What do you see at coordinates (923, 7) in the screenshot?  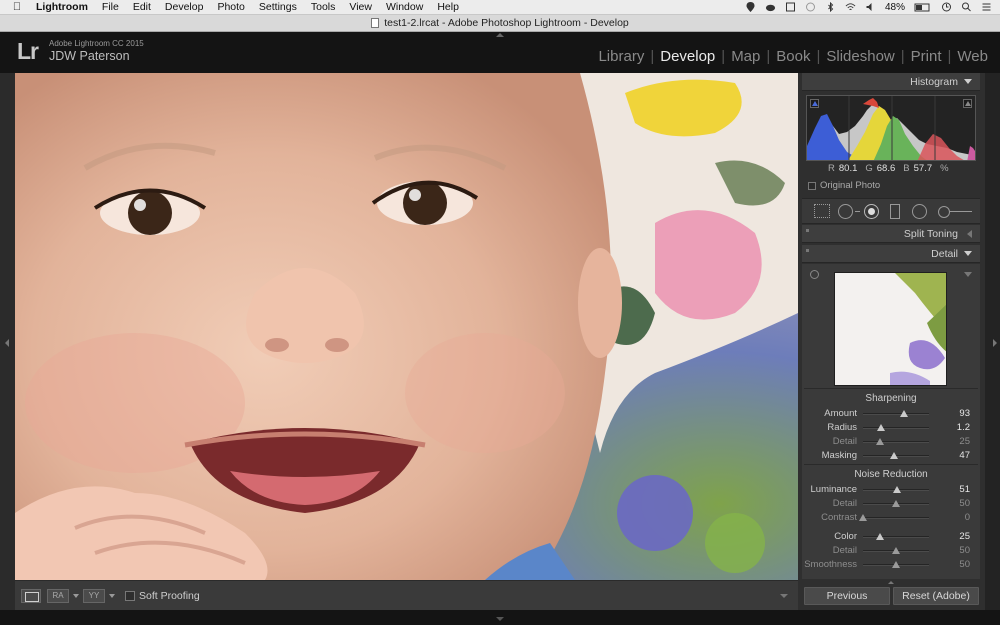 I see `battery-icon` at bounding box center [923, 7].